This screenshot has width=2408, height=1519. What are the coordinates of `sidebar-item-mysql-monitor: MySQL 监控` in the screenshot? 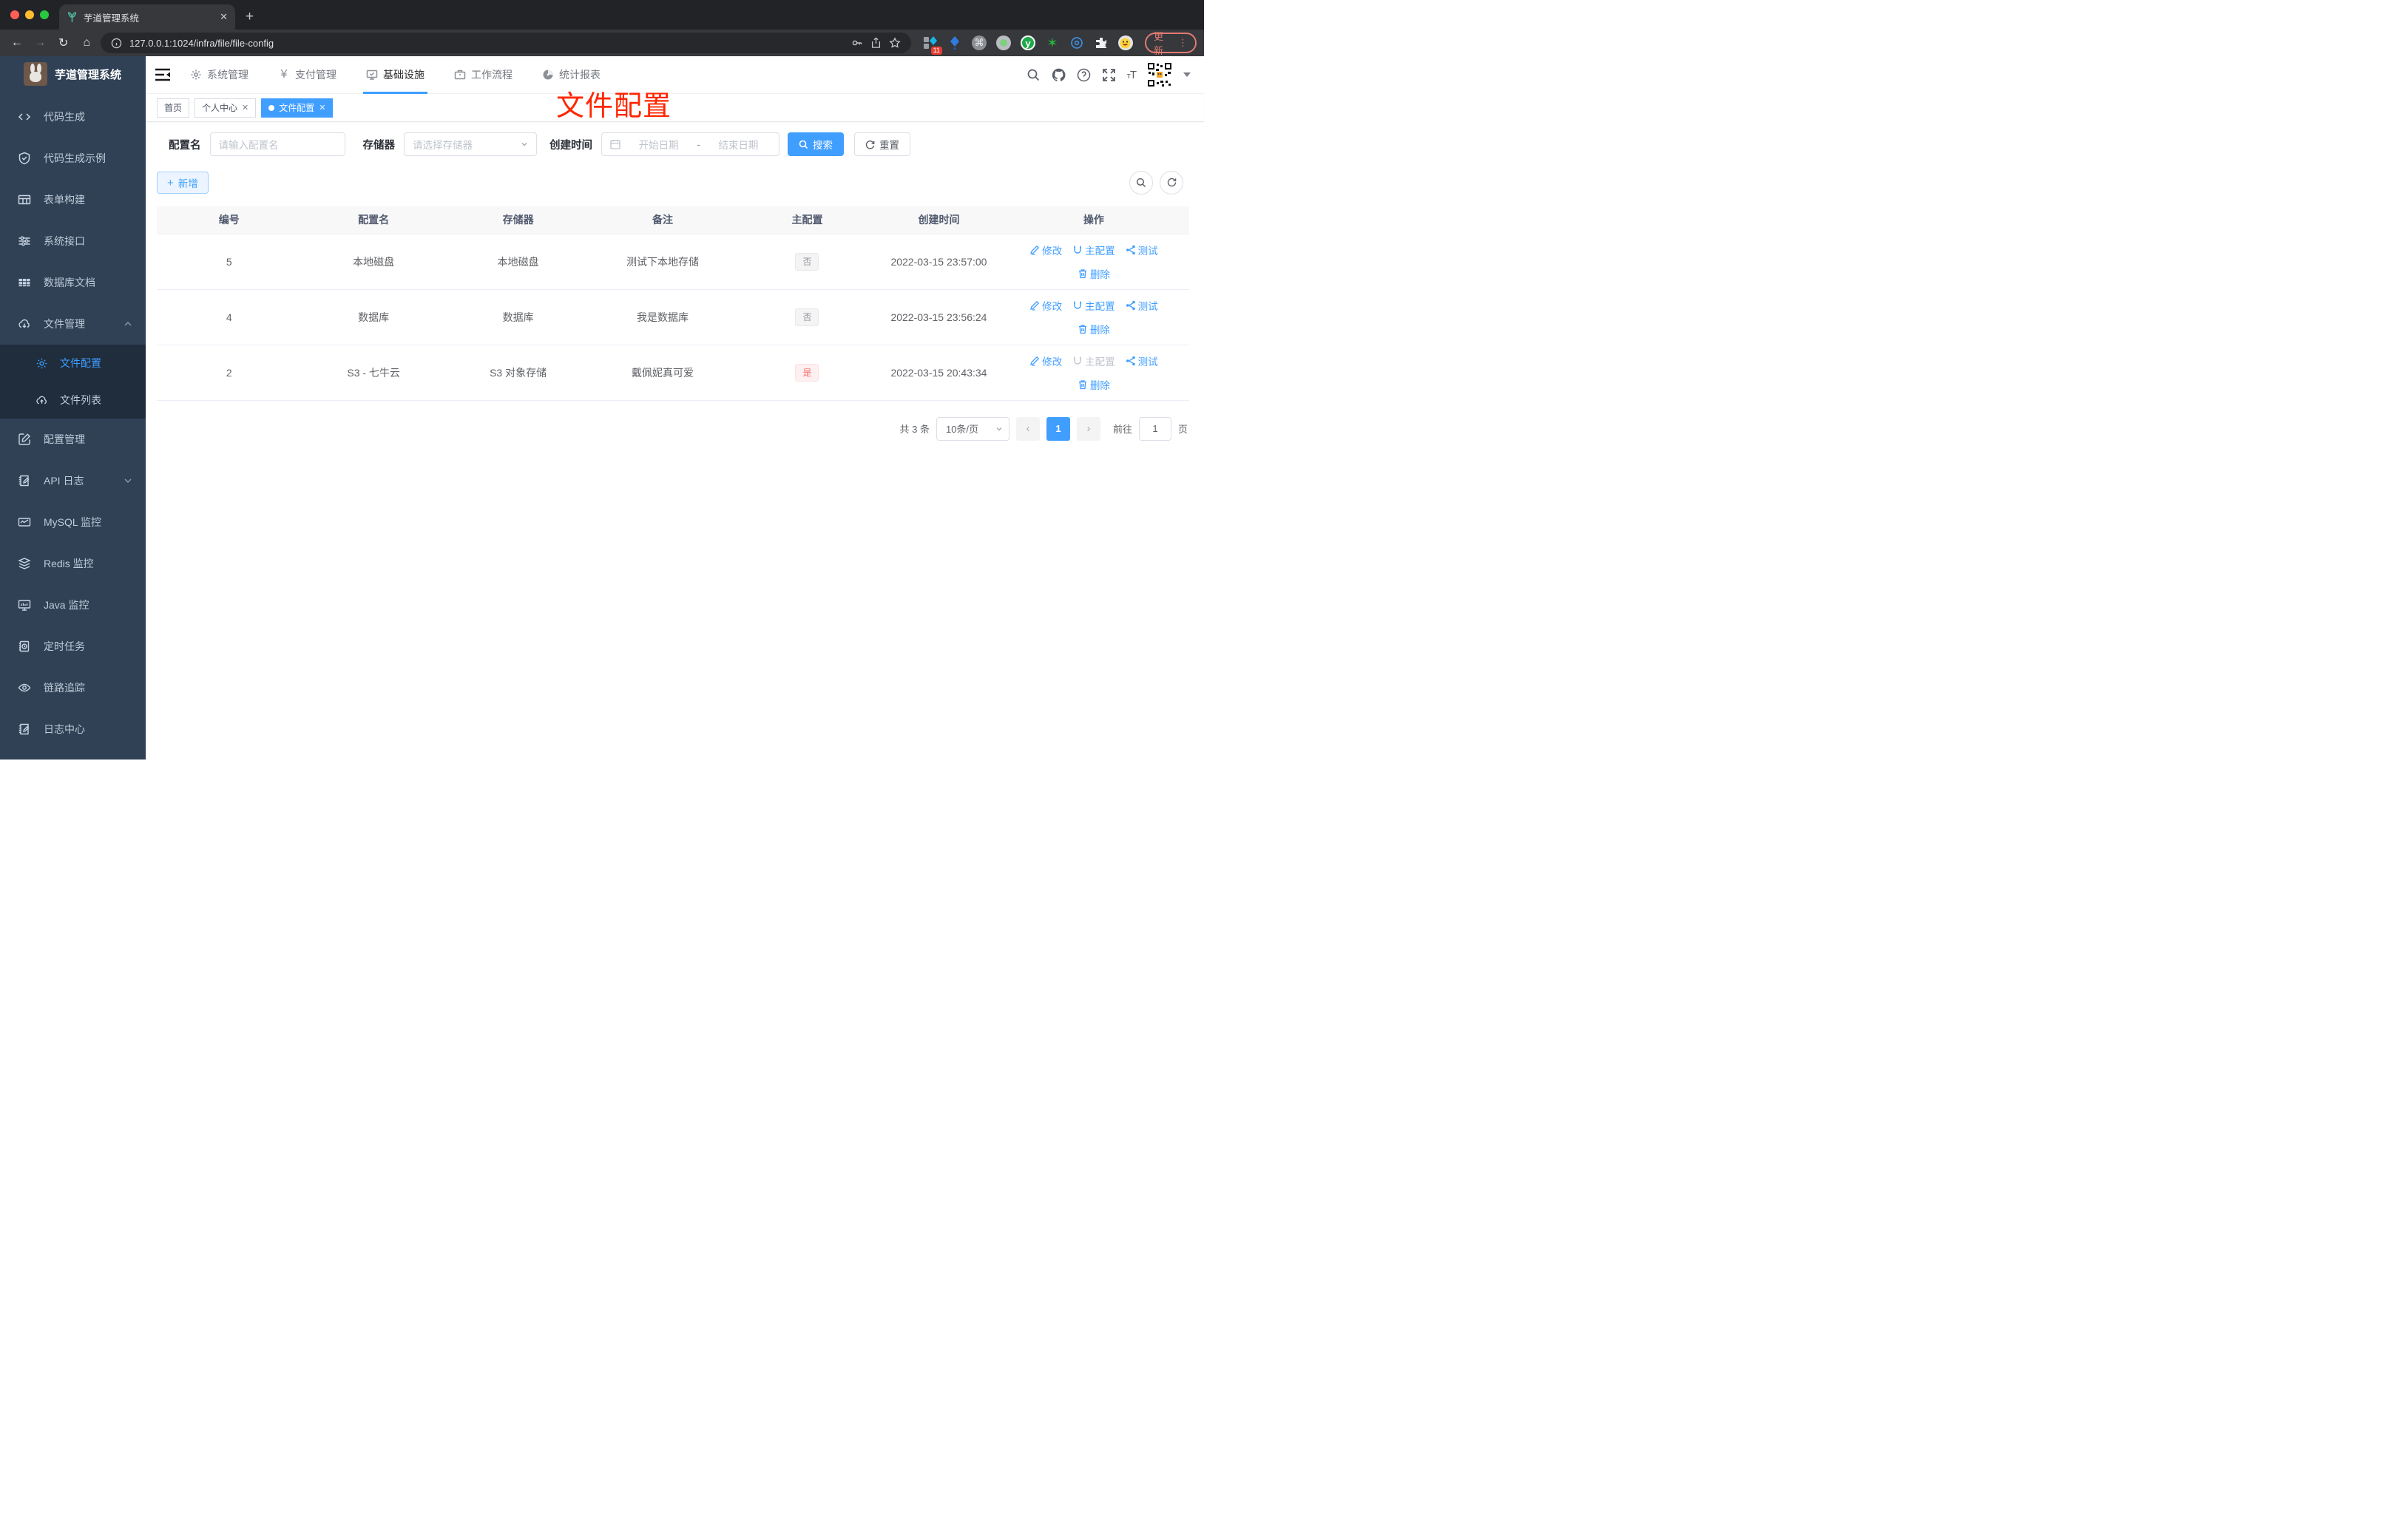 It's located at (73, 522).